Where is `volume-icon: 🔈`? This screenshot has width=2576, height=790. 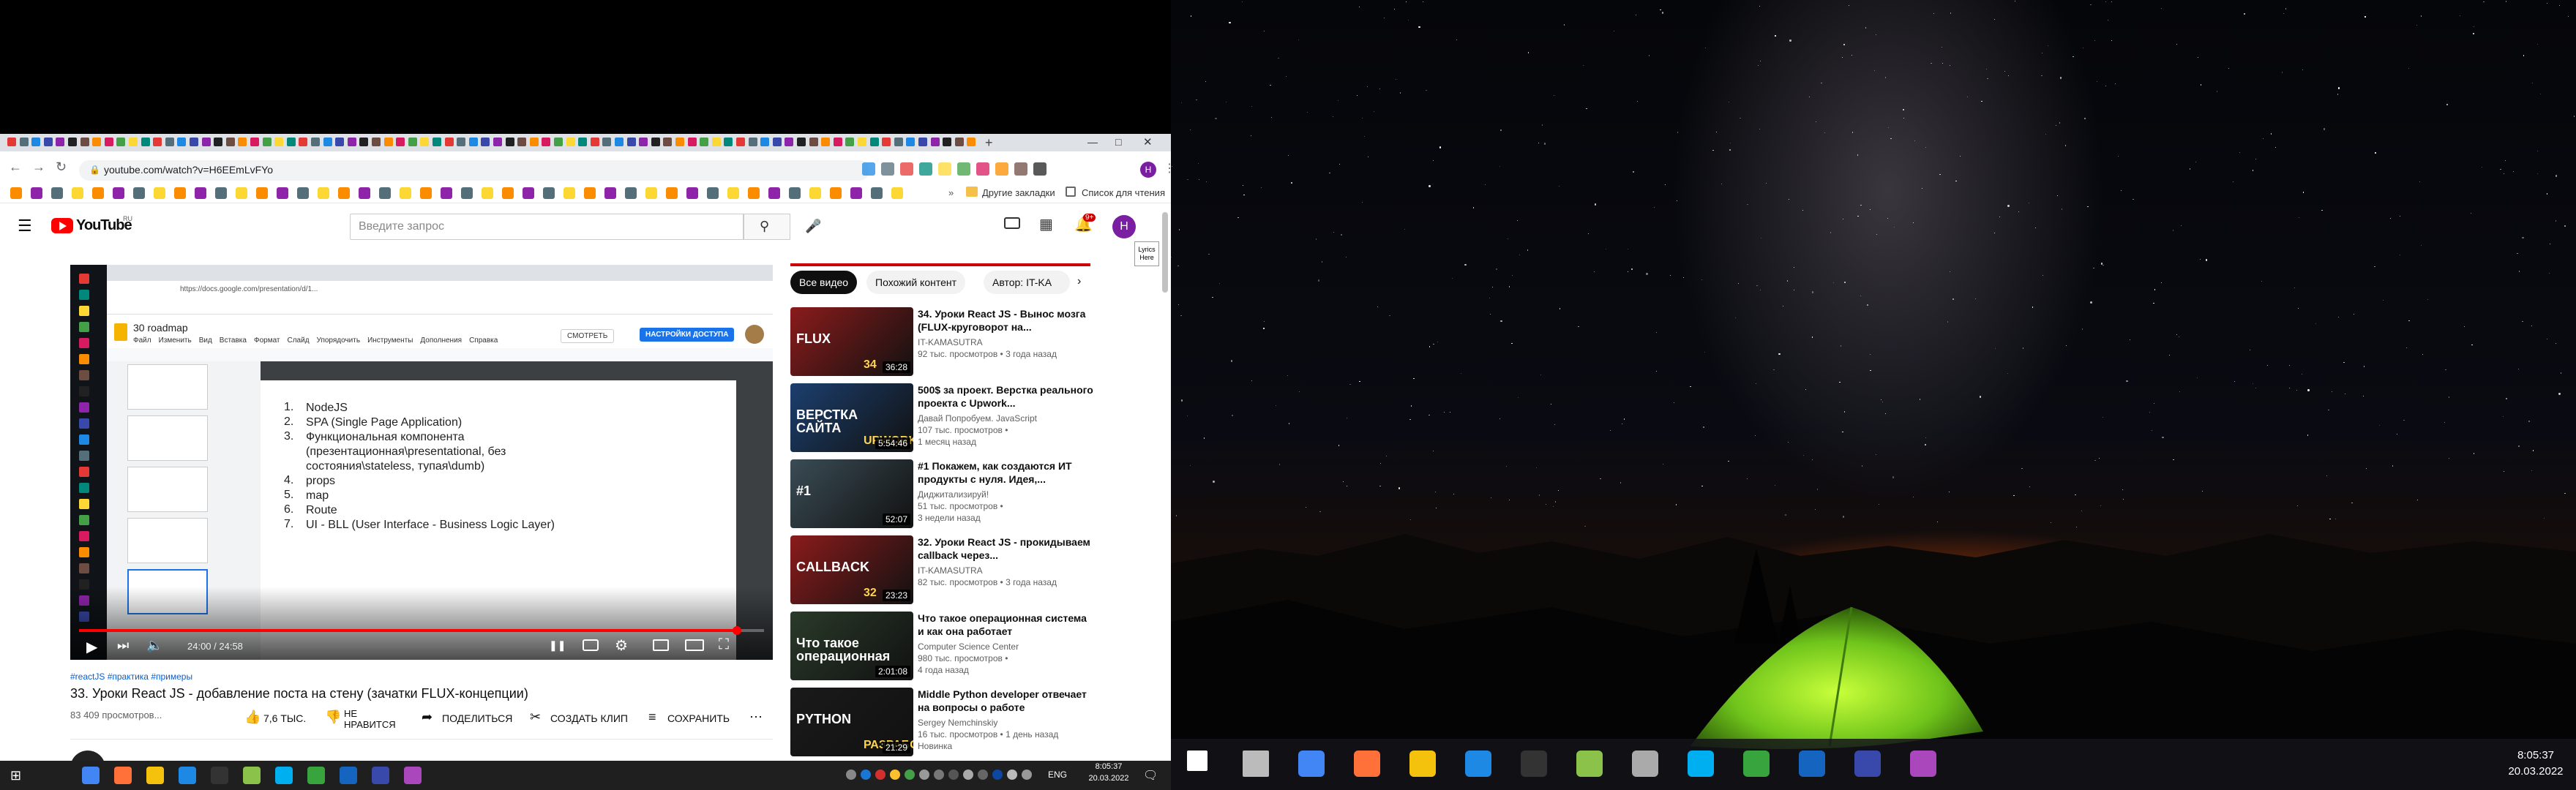
volume-icon: 🔈 is located at coordinates (154, 645).